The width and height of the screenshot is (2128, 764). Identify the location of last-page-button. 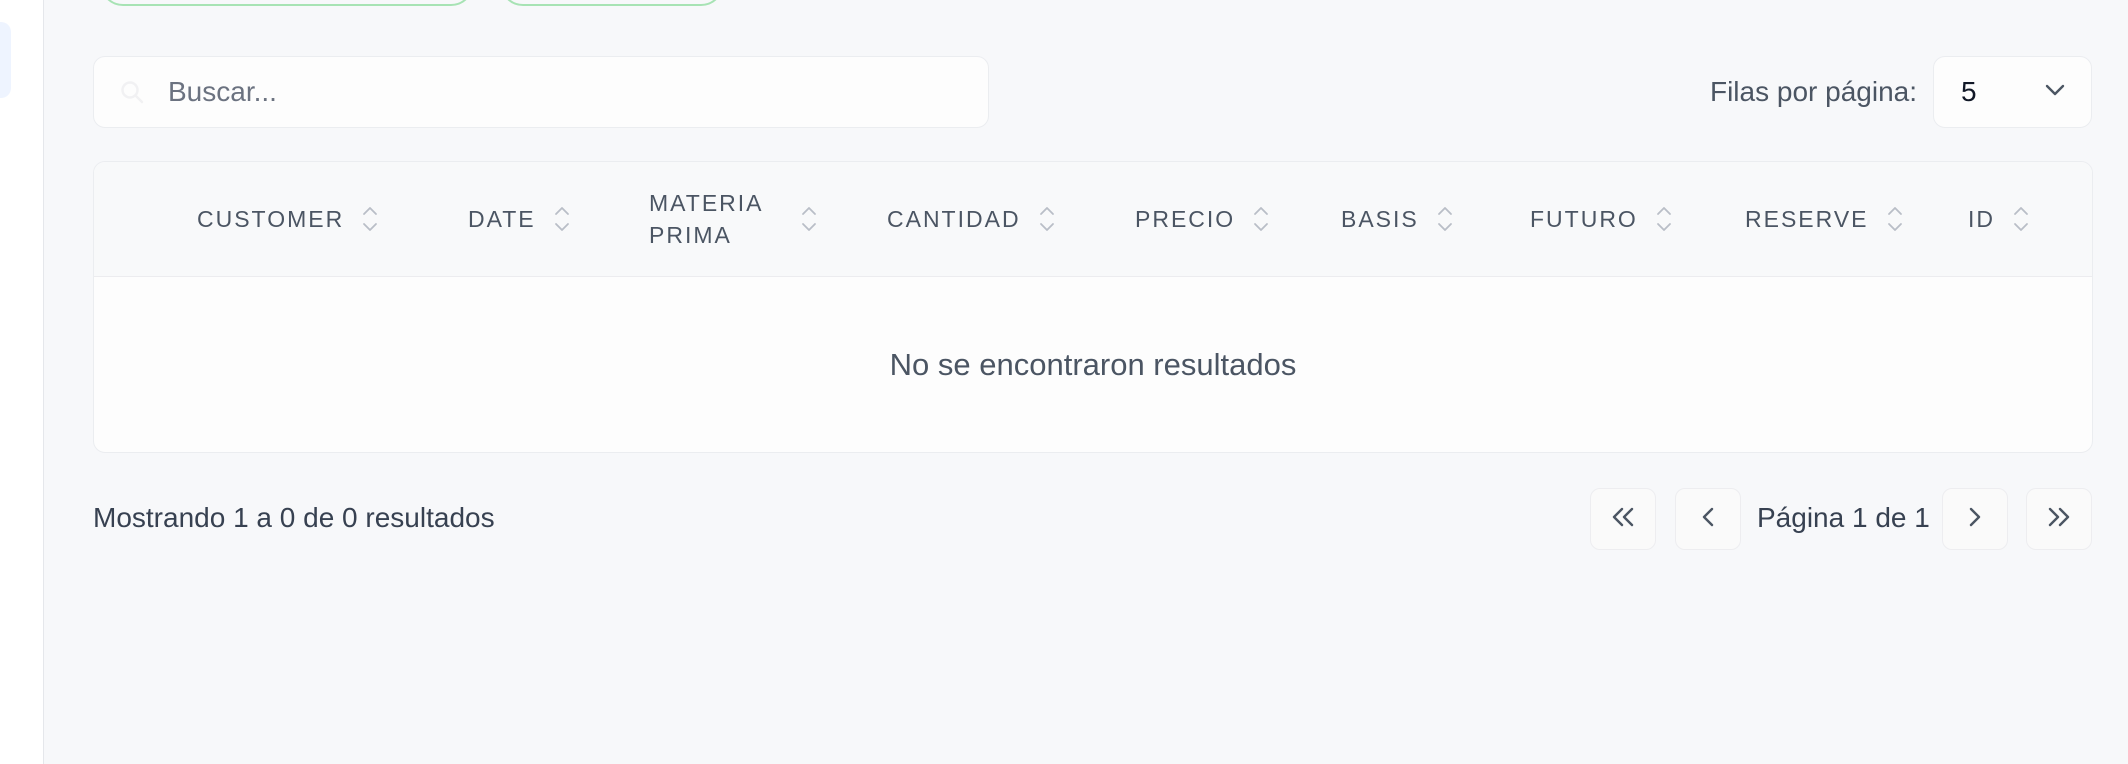
(2059, 519).